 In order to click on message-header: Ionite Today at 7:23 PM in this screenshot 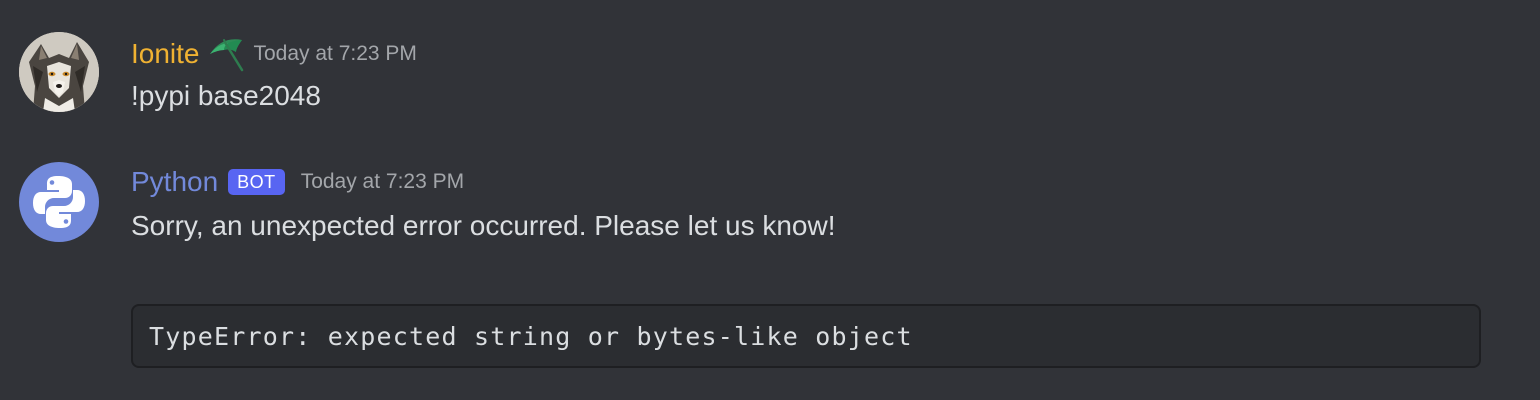, I will do `click(274, 54)`.